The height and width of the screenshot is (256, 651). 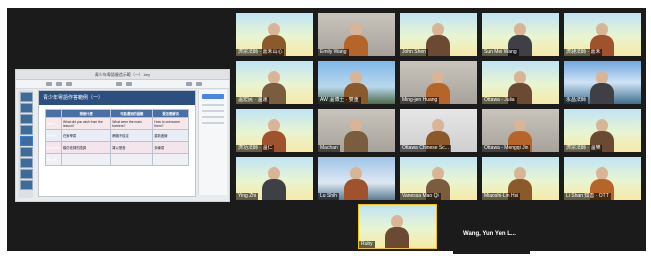 I want to click on participant-tile: Vanessa Mao Qi, so click(x=438, y=178).